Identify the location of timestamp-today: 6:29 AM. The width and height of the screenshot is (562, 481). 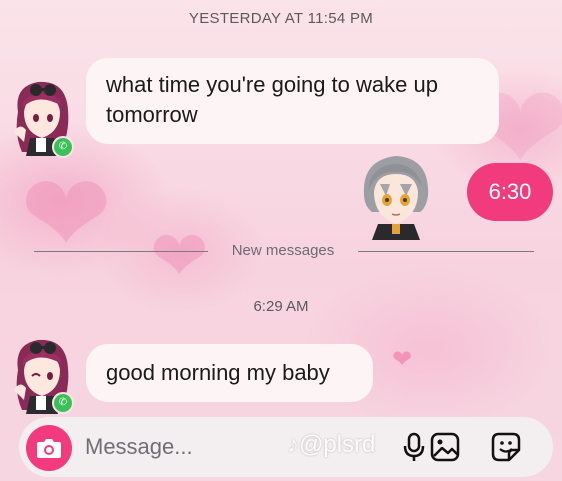
(281, 306).